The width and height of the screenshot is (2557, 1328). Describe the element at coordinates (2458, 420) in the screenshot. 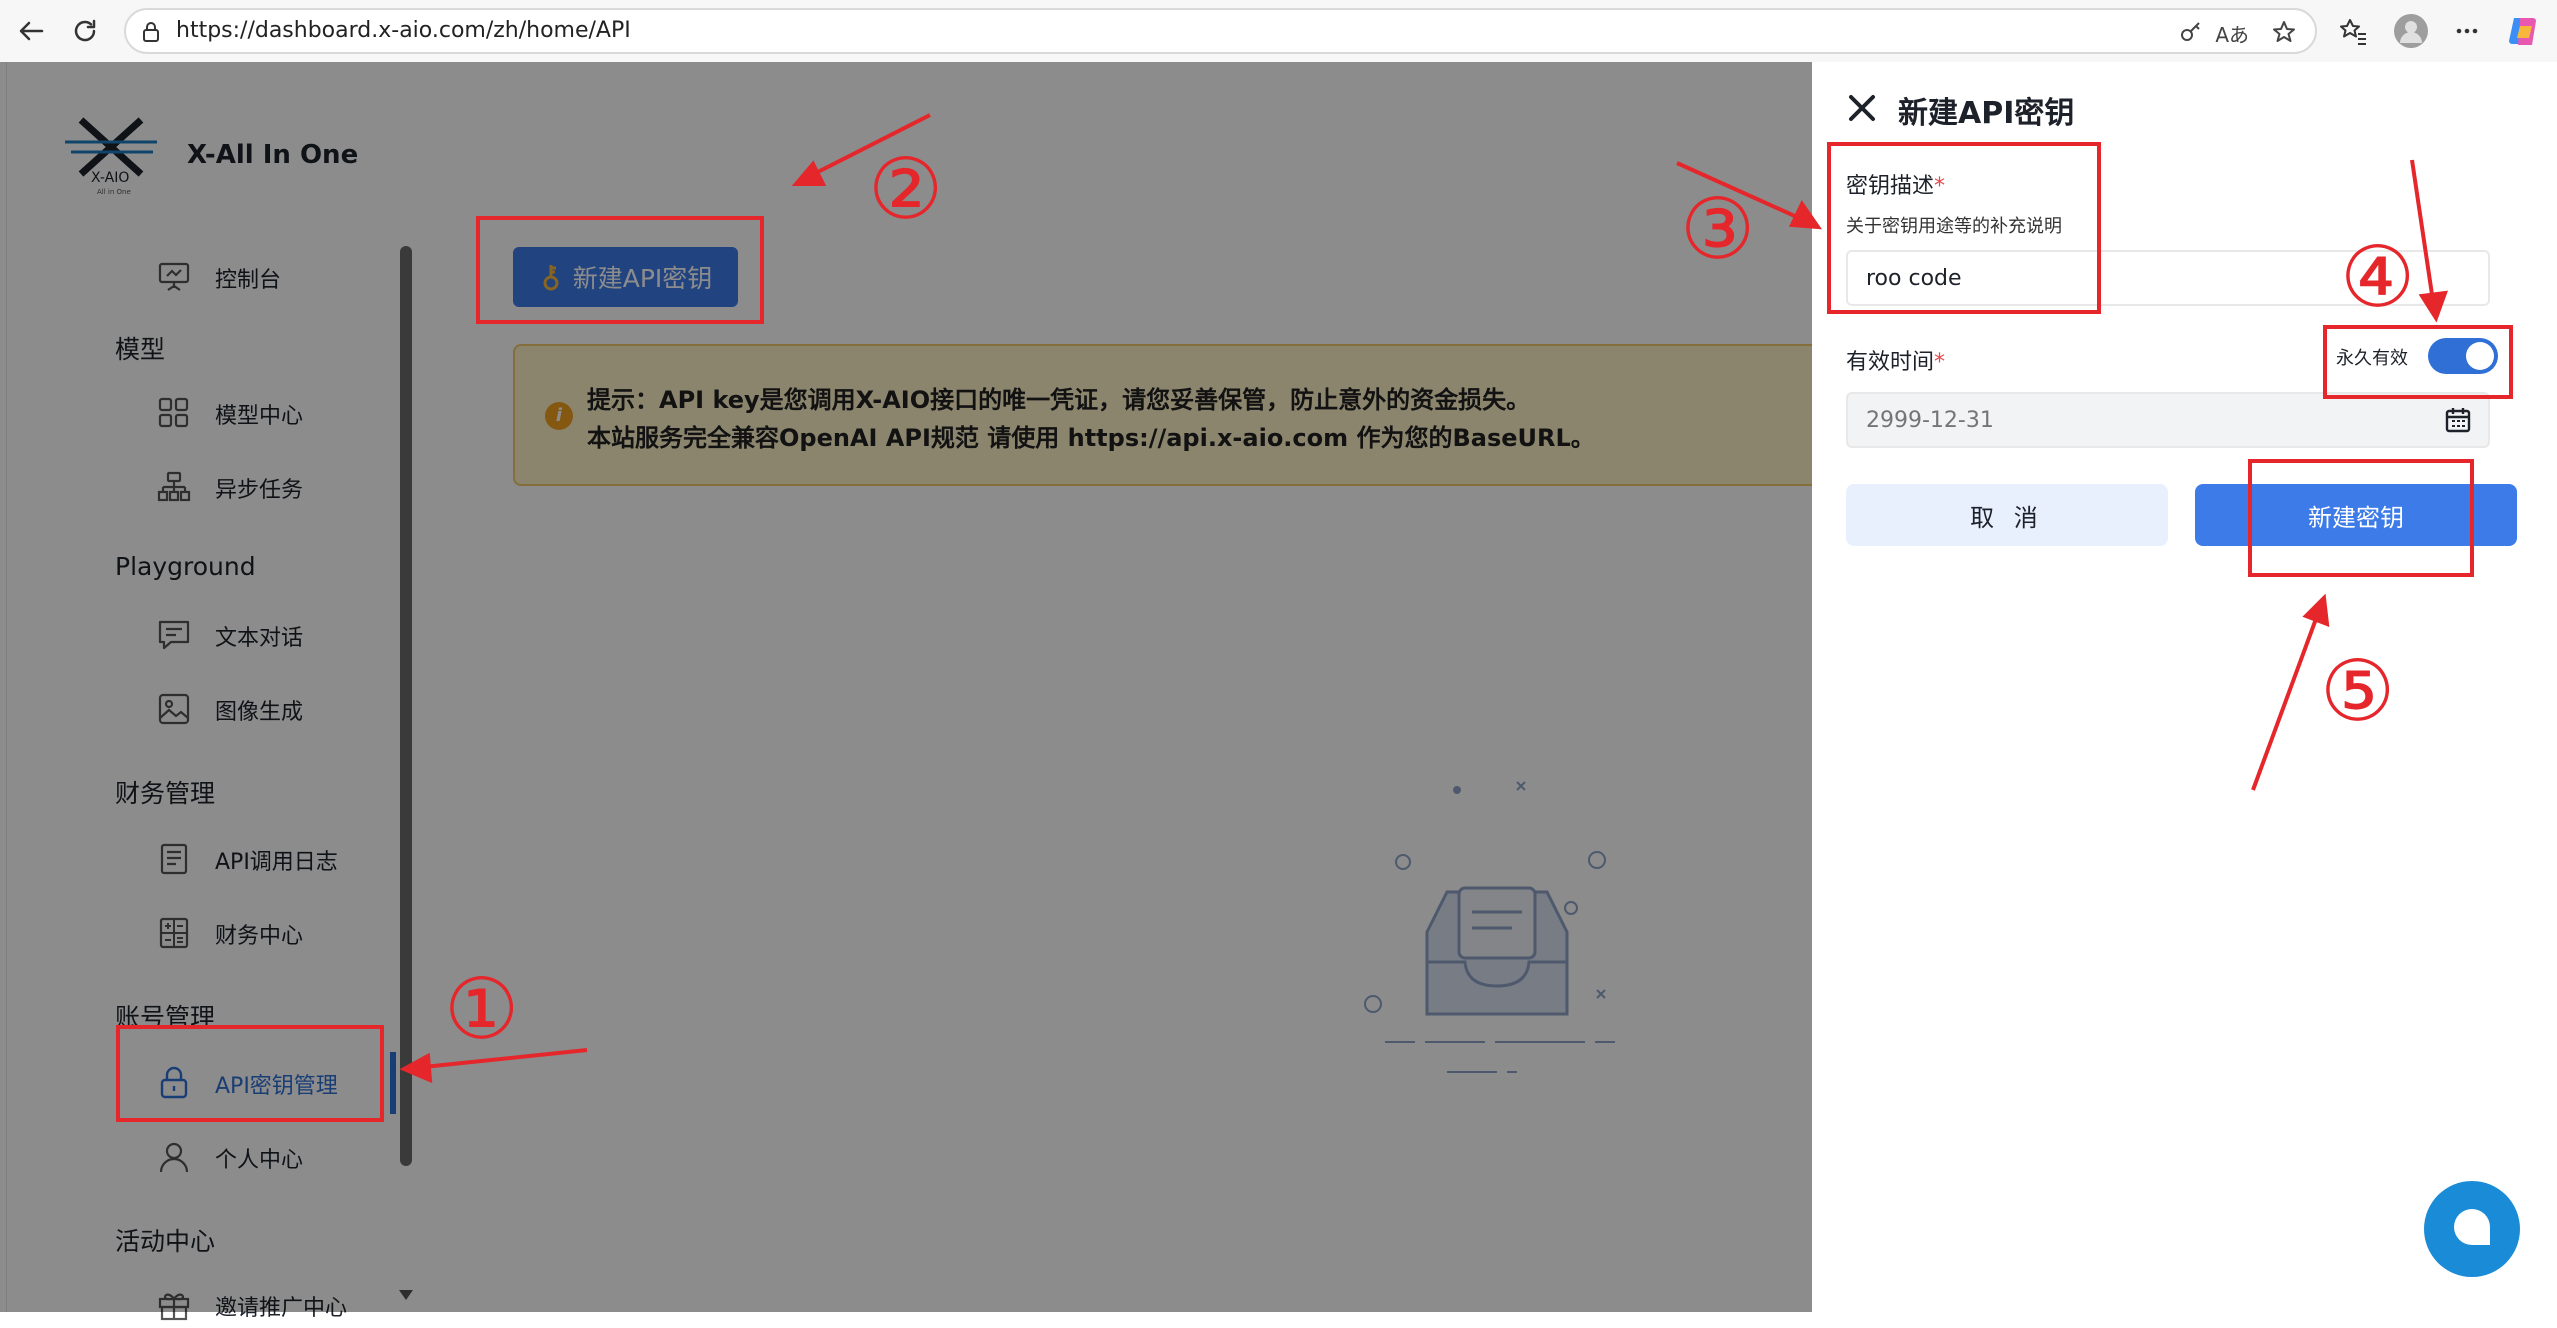

I see `calendar-icon` at that location.